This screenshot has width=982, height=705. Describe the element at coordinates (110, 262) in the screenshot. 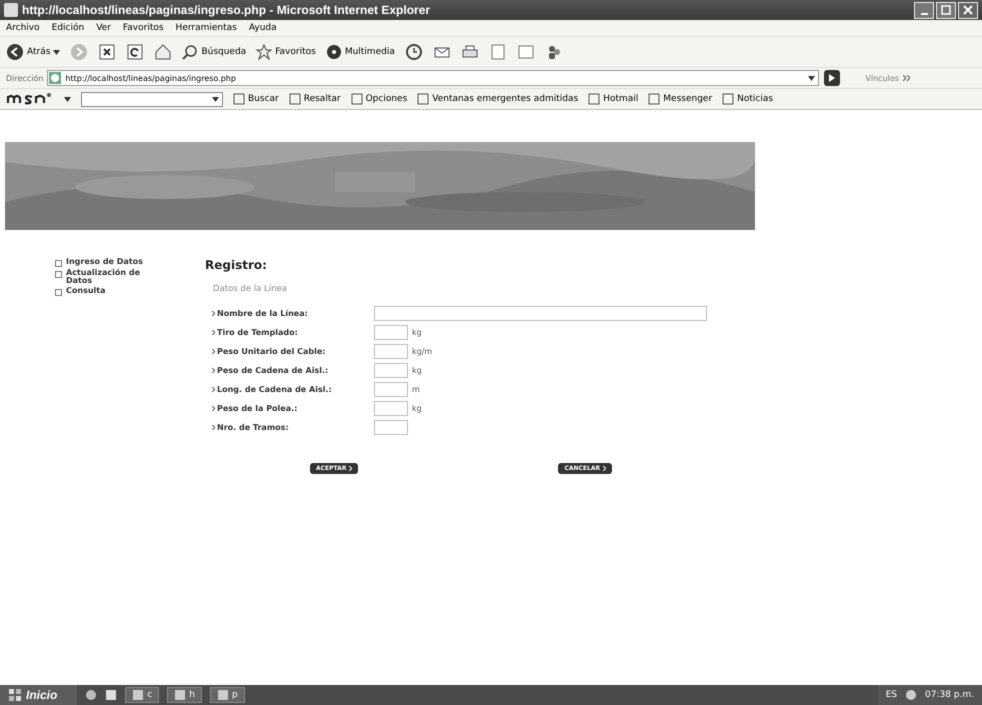

I see `sidebar-link: Ingreso de Datos` at that location.